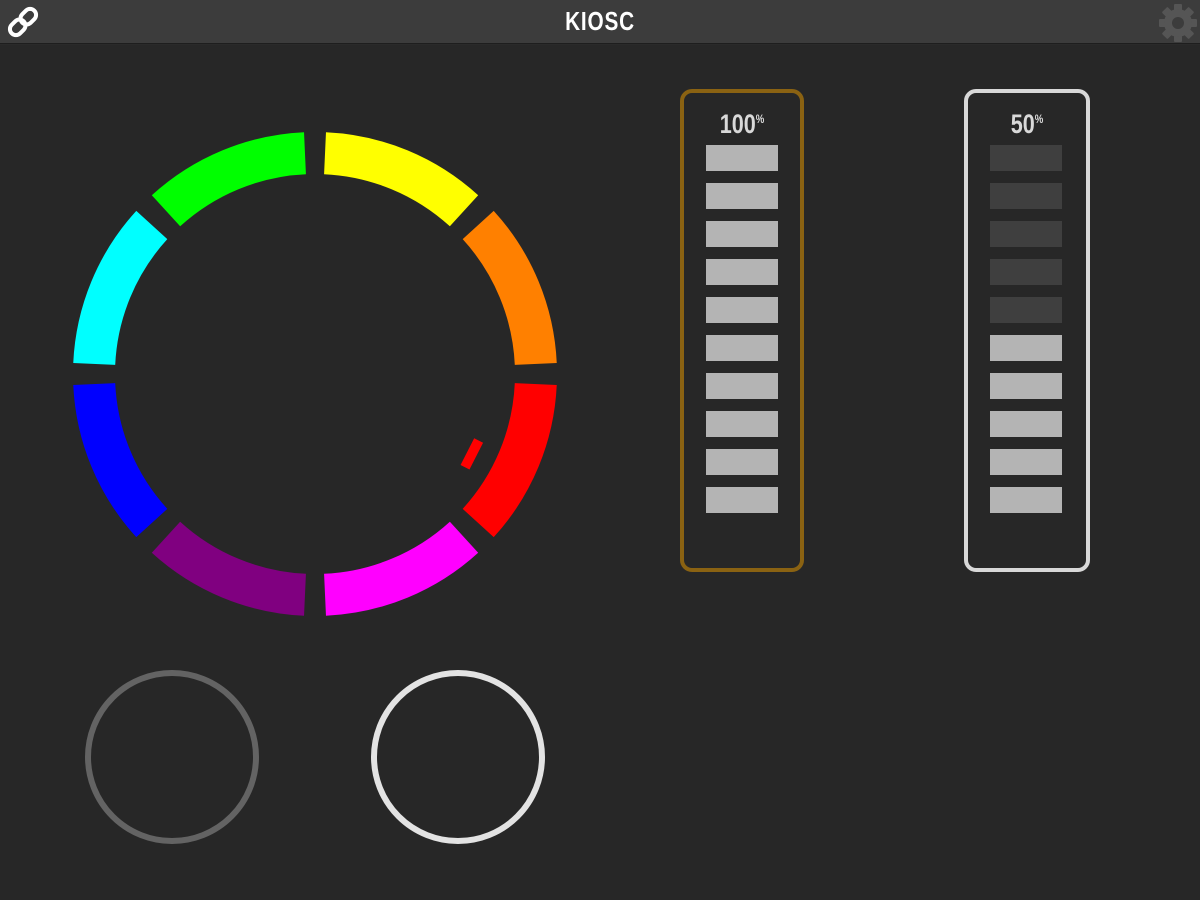  What do you see at coordinates (509, 287) in the screenshot?
I see `color-segment-orange` at bounding box center [509, 287].